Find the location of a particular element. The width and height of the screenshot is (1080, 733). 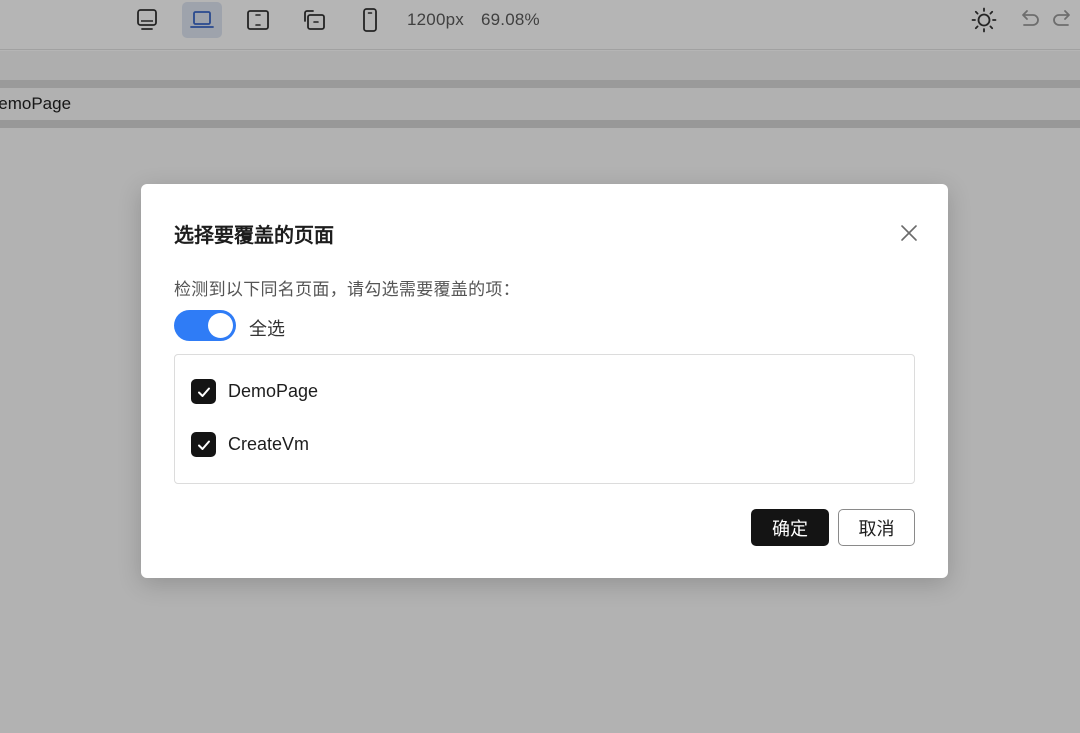

select-all-label: 全选 is located at coordinates (267, 329).